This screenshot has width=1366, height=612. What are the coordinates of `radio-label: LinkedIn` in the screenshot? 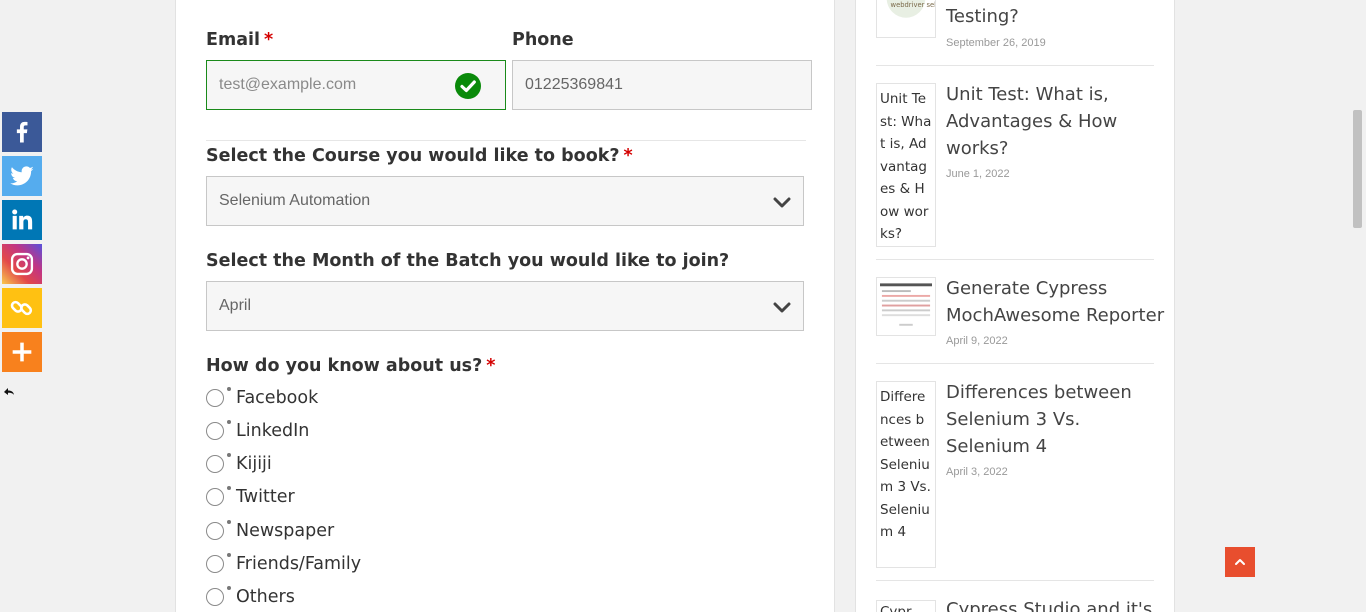 It's located at (273, 431).